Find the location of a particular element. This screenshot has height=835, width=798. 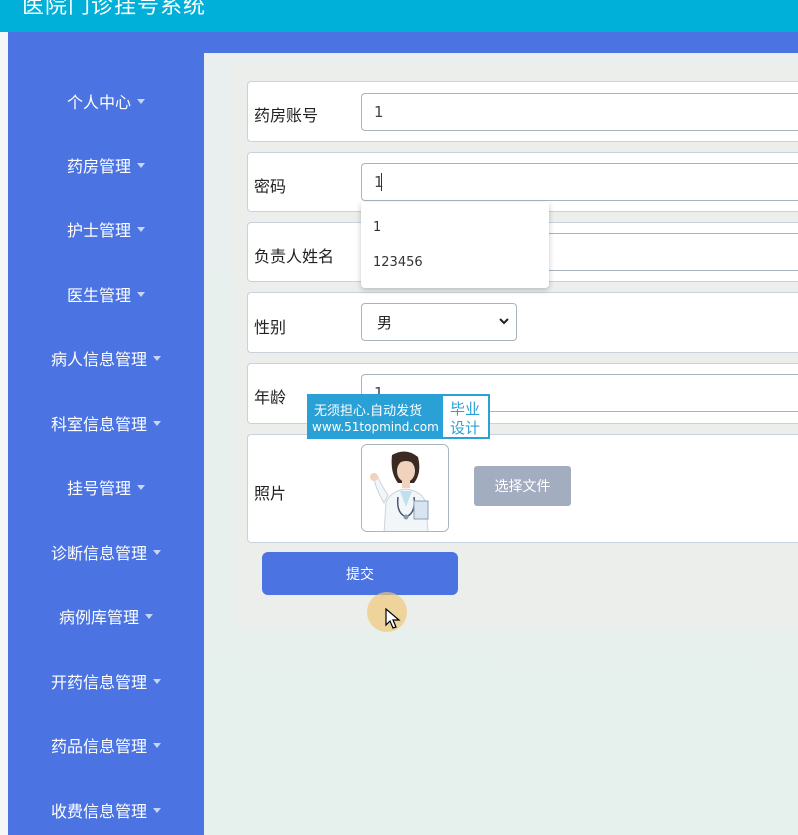

manager-label: 负责人姓名 is located at coordinates (294, 256).